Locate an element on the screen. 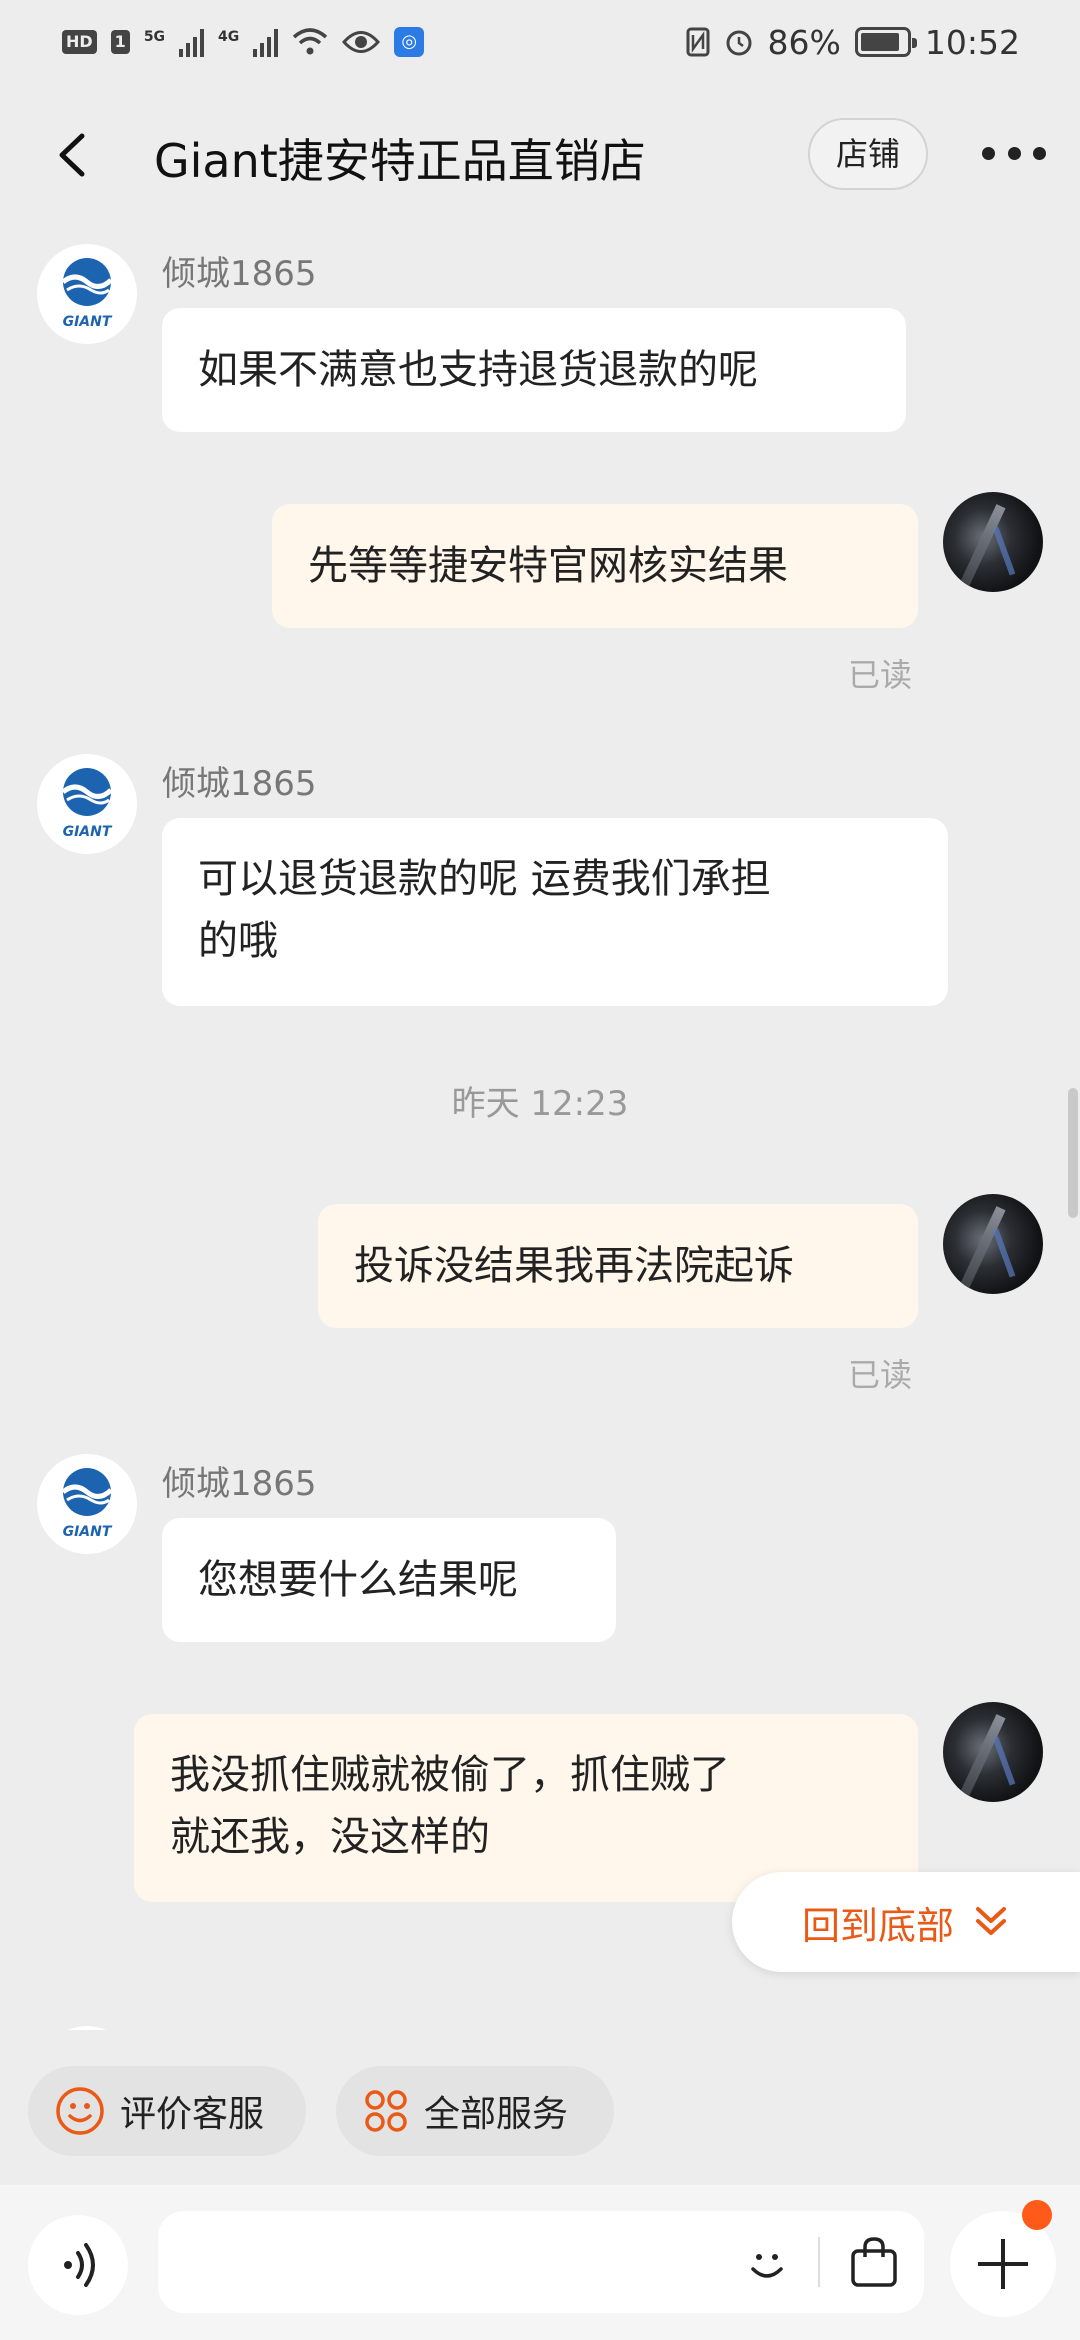 The image size is (1080, 2340). back-to-bottom-button: 回到底部 is located at coordinates (906, 1922).